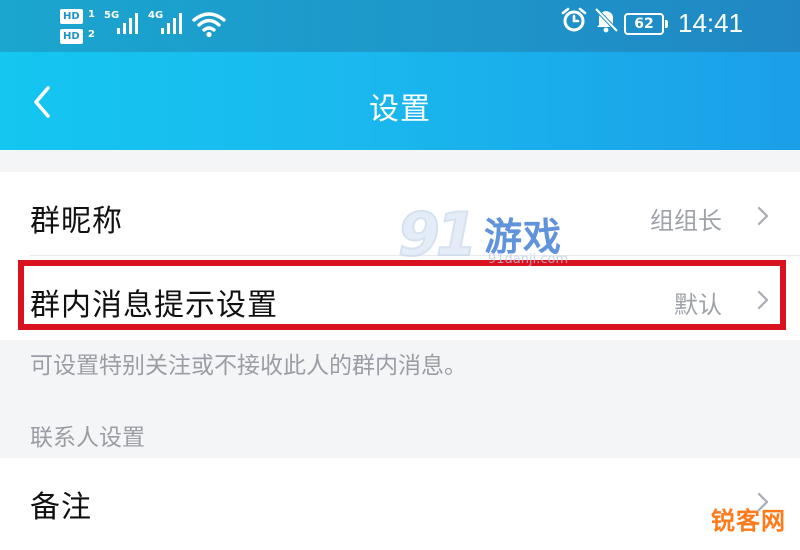 The image size is (800, 550). What do you see at coordinates (711, 23) in the screenshot?
I see `status-time: 14:41` at bounding box center [711, 23].